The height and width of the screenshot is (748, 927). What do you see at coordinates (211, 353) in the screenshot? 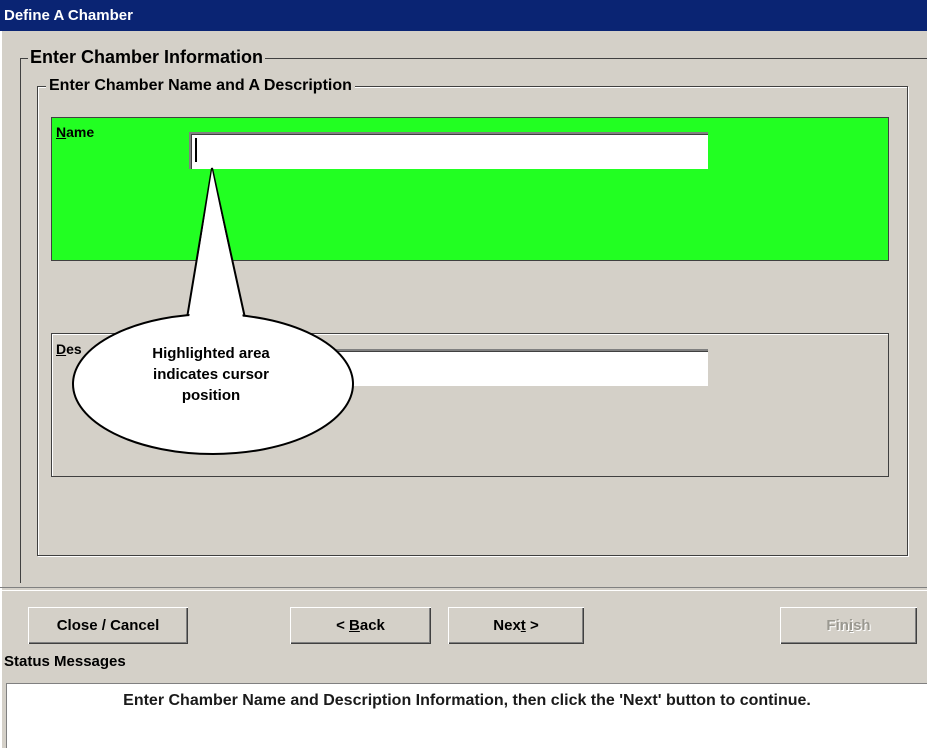
I see `callout-line-1: Highlighted area` at bounding box center [211, 353].